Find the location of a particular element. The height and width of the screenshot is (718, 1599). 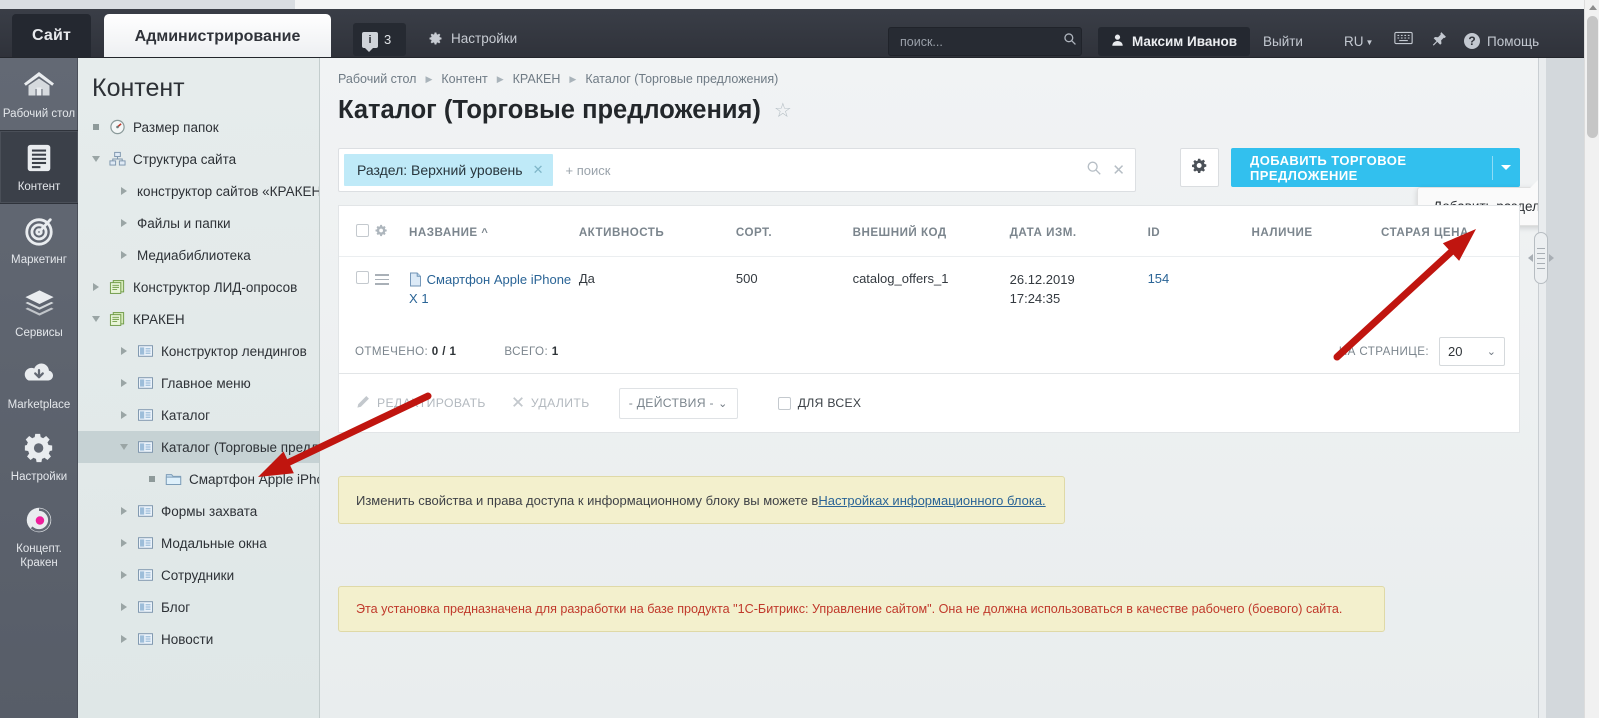

filter-add-search: + поиск is located at coordinates (825, 170).